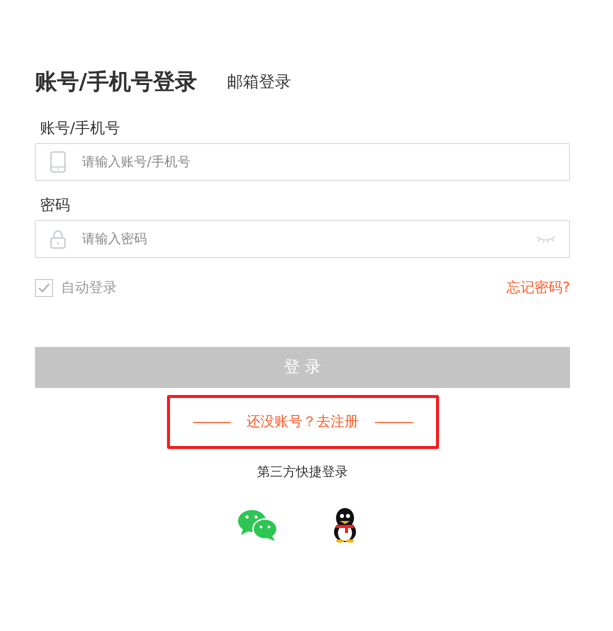 The width and height of the screenshot is (613, 631). I want to click on field-label: 账号/手机号, so click(80, 128).